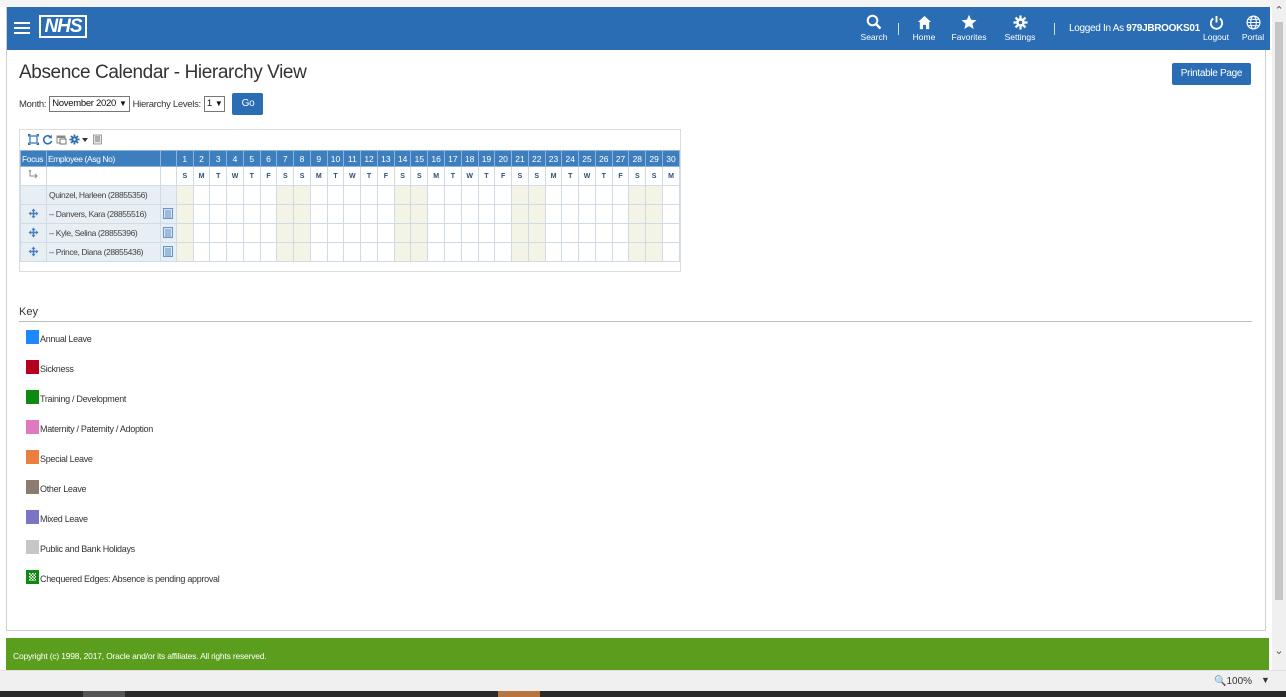 This screenshot has width=1286, height=697. Describe the element at coordinates (1216, 27) in the screenshot. I see `logout-button: Logout` at that location.